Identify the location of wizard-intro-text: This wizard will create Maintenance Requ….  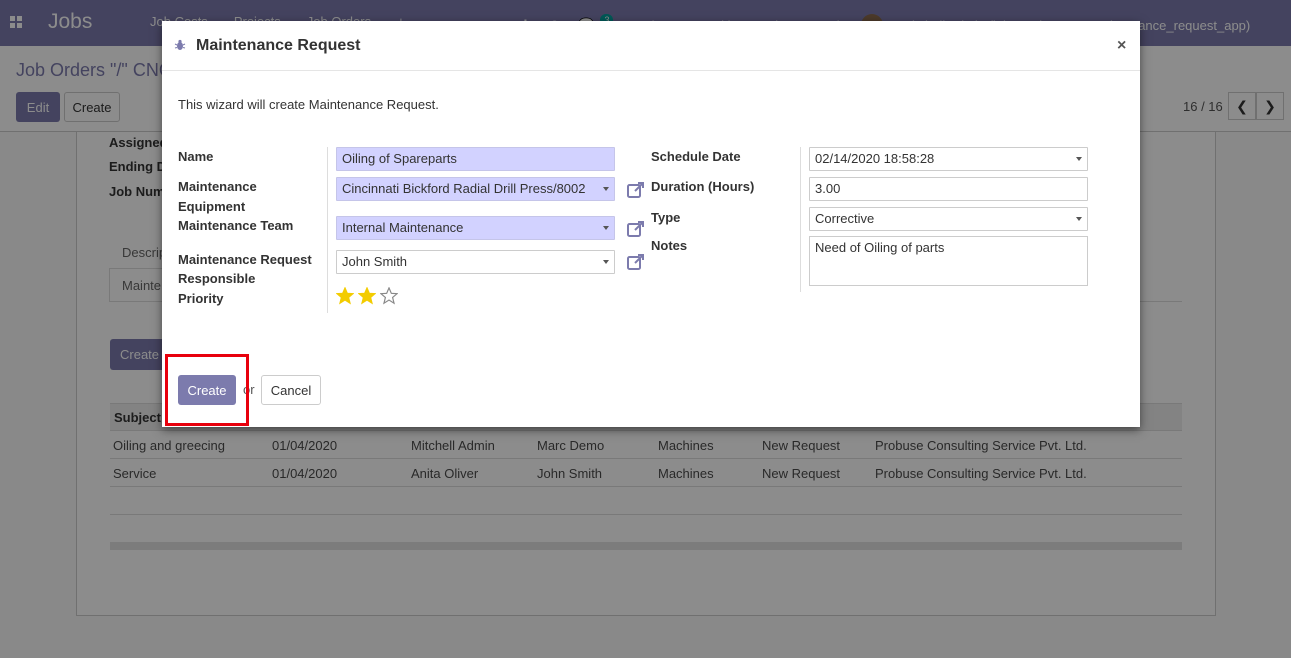
(308, 104).